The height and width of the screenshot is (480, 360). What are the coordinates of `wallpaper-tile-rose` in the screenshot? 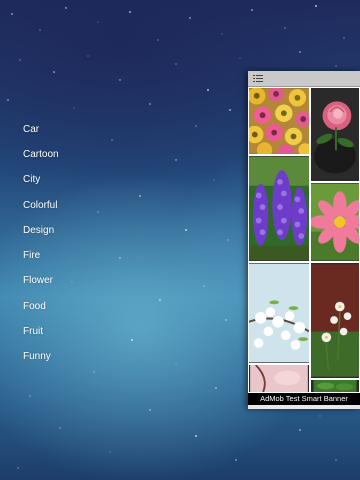 It's located at (335, 134).